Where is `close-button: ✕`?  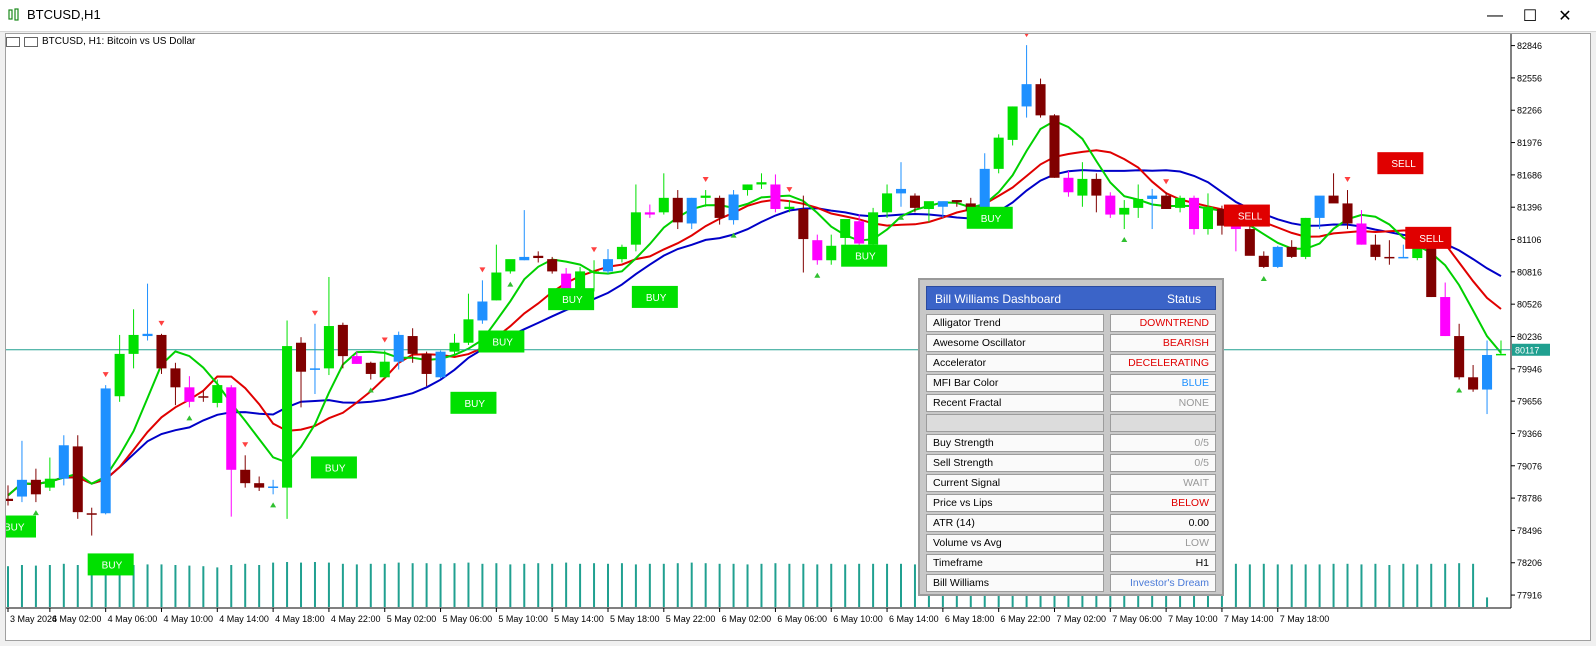 close-button: ✕ is located at coordinates (1565, 15).